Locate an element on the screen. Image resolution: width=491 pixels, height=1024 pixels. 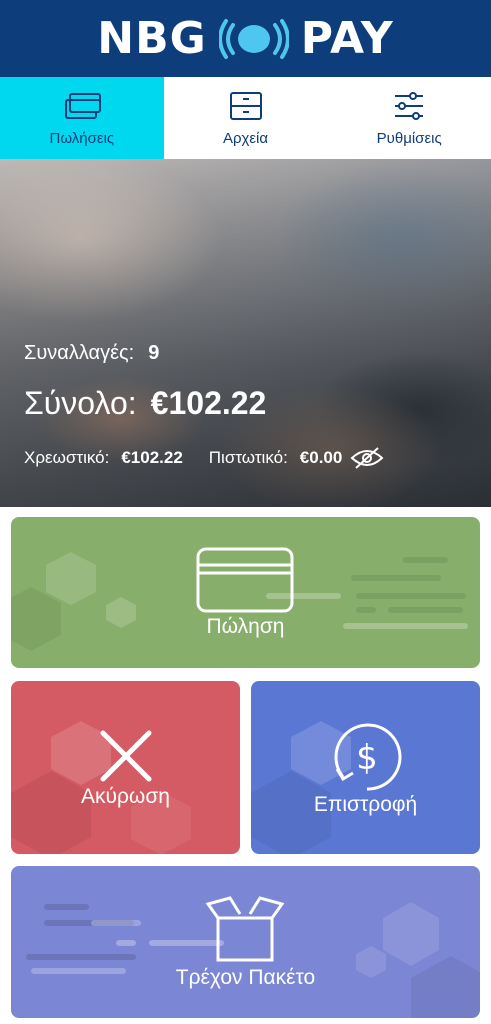
eye-off-icon is located at coordinates (367, 458).